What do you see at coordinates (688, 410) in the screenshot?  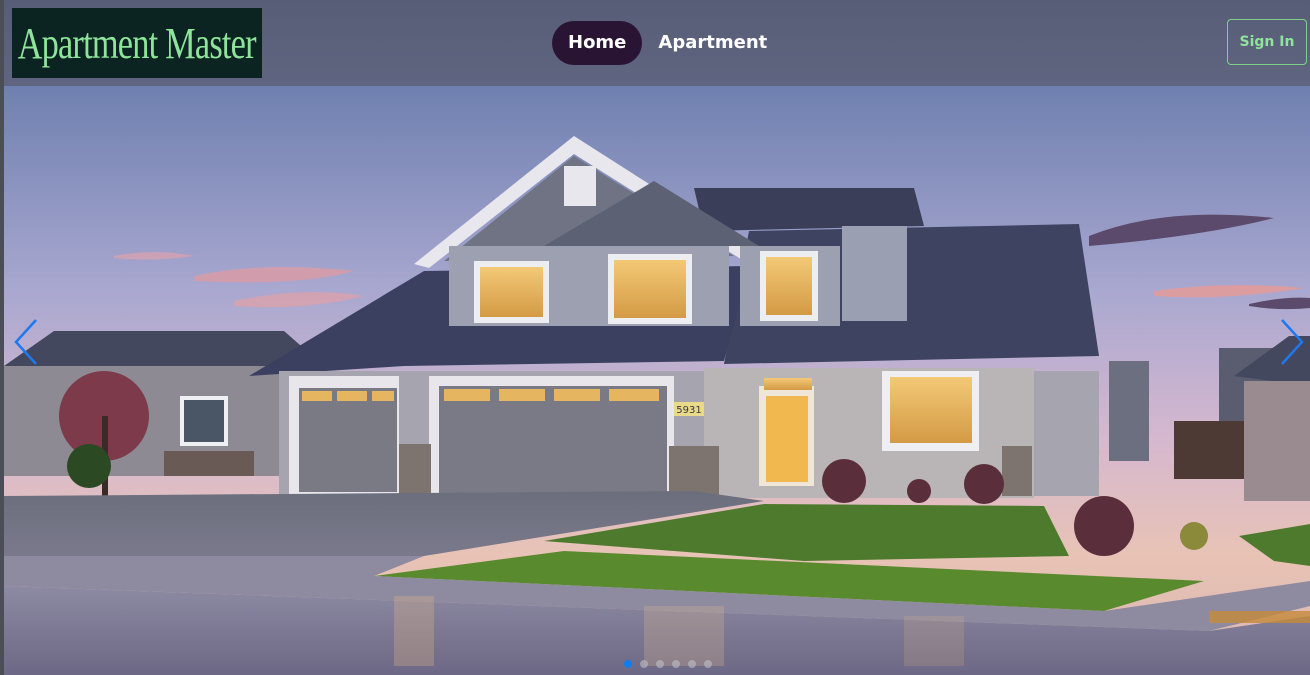 I see `house-number: 5931` at bounding box center [688, 410].